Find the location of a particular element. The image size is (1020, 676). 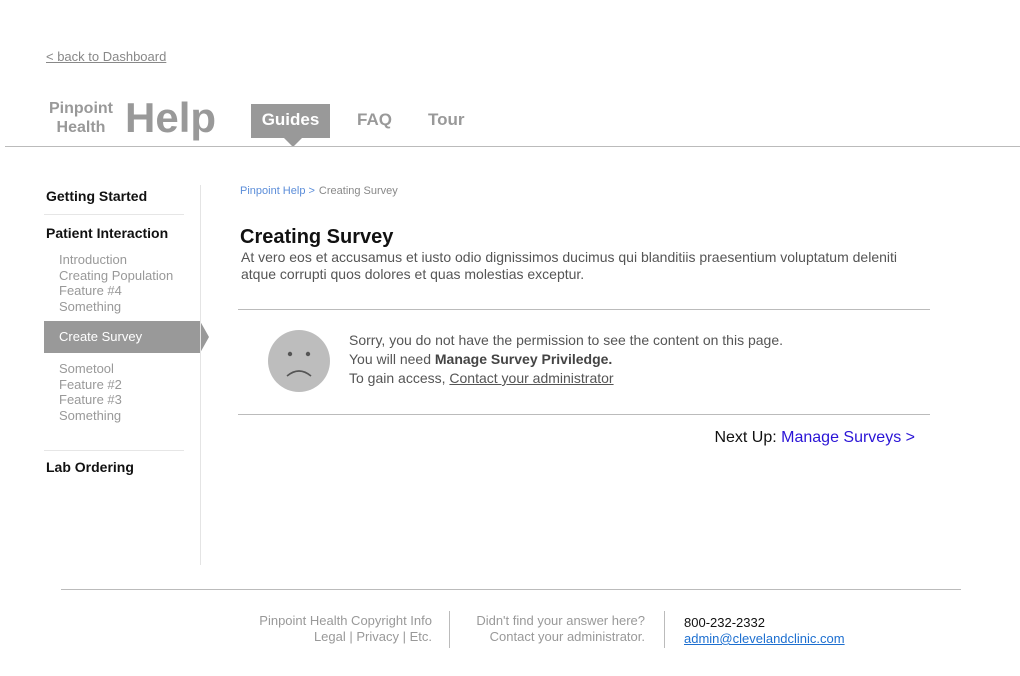

pinpoint-health-logo: Pinpoint Health is located at coordinates (81, 118).